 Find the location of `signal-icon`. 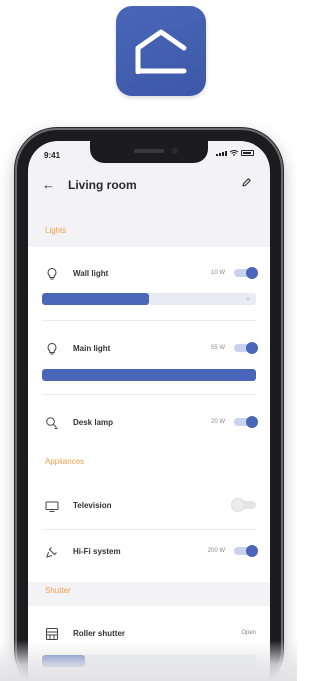

signal-icon is located at coordinates (221, 153).